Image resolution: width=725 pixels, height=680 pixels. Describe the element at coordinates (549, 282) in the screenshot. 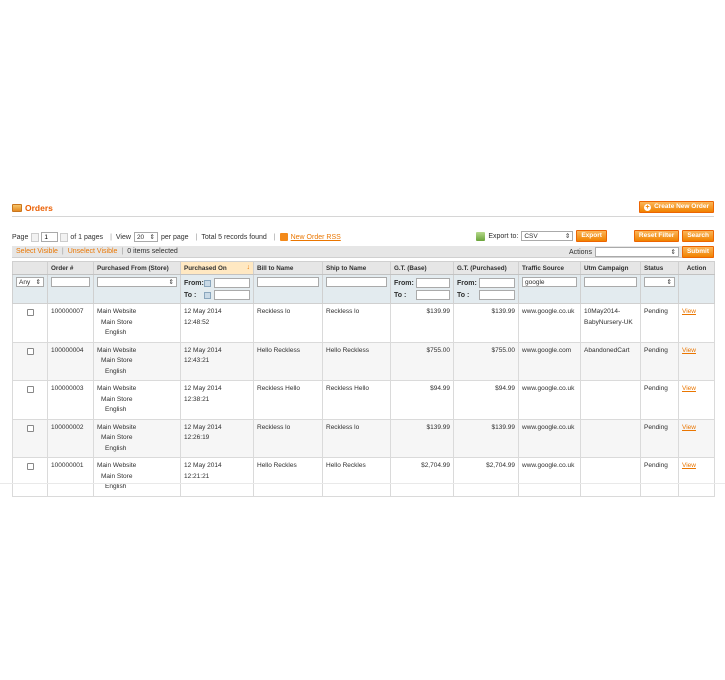

I see `traffic-source-filter-input: google` at that location.